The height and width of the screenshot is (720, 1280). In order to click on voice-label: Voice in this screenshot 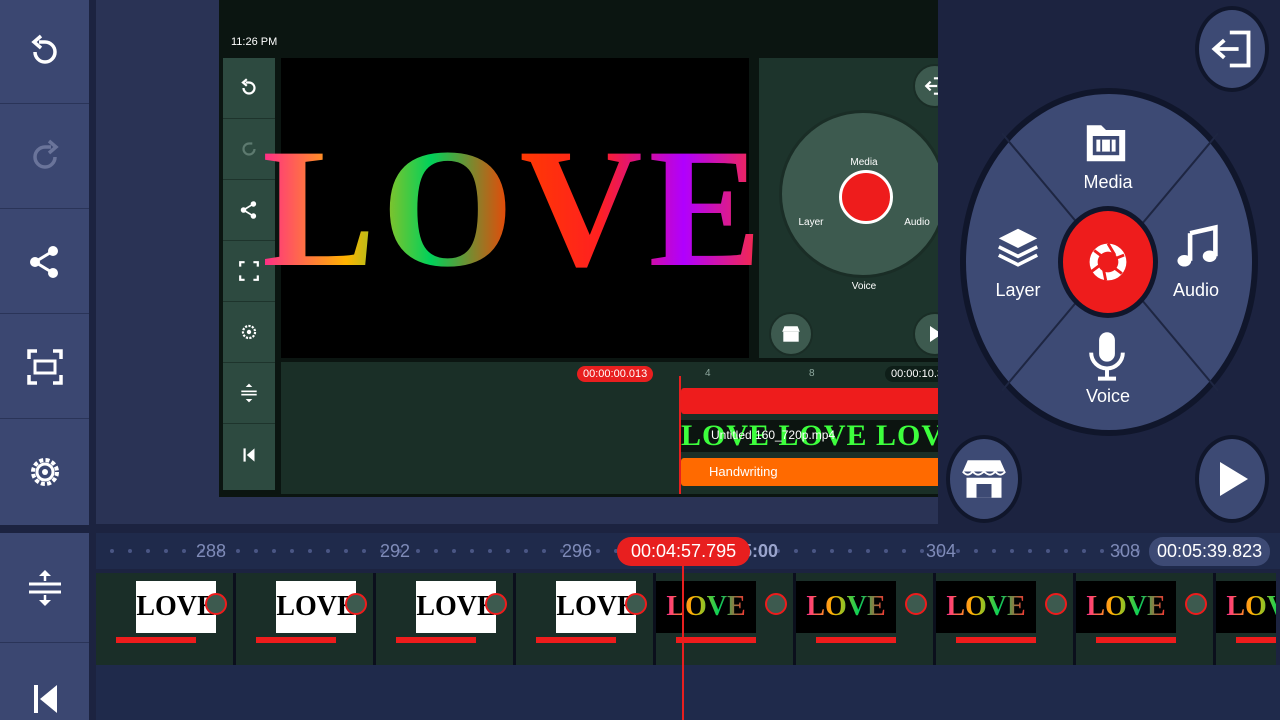, I will do `click(1108, 396)`.